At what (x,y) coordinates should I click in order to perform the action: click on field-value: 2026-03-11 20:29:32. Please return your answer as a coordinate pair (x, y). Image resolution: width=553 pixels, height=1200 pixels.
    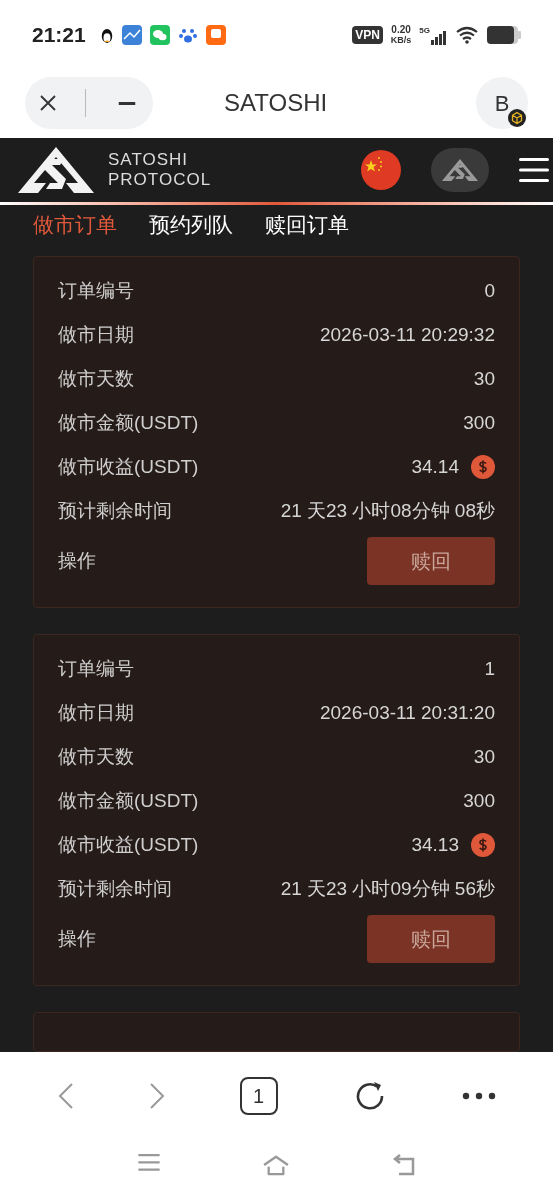
    Looking at the image, I should click on (407, 334).